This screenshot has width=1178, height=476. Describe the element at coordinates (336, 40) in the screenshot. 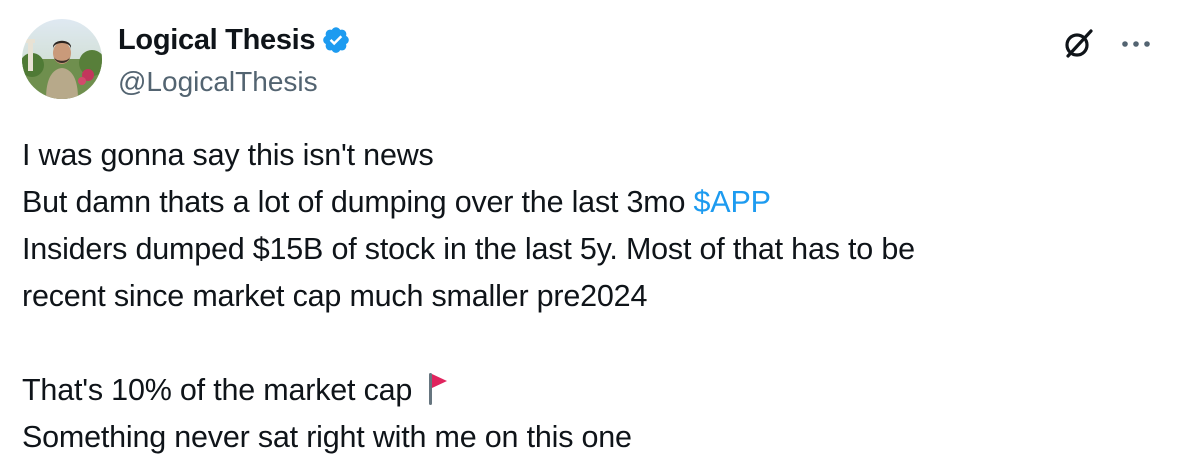

I see `verified-badge-icon` at that location.